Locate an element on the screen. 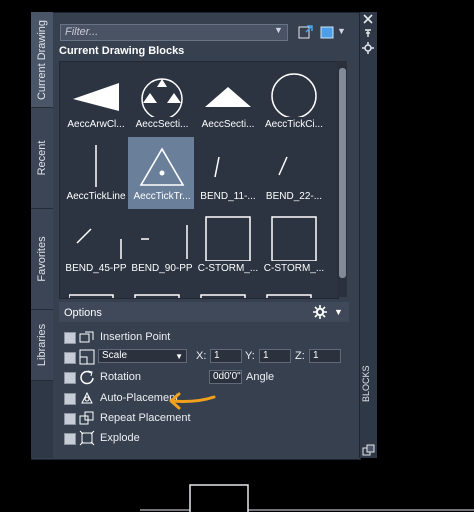 This screenshot has width=474, height=512. angle-label: Angle is located at coordinates (260, 377).